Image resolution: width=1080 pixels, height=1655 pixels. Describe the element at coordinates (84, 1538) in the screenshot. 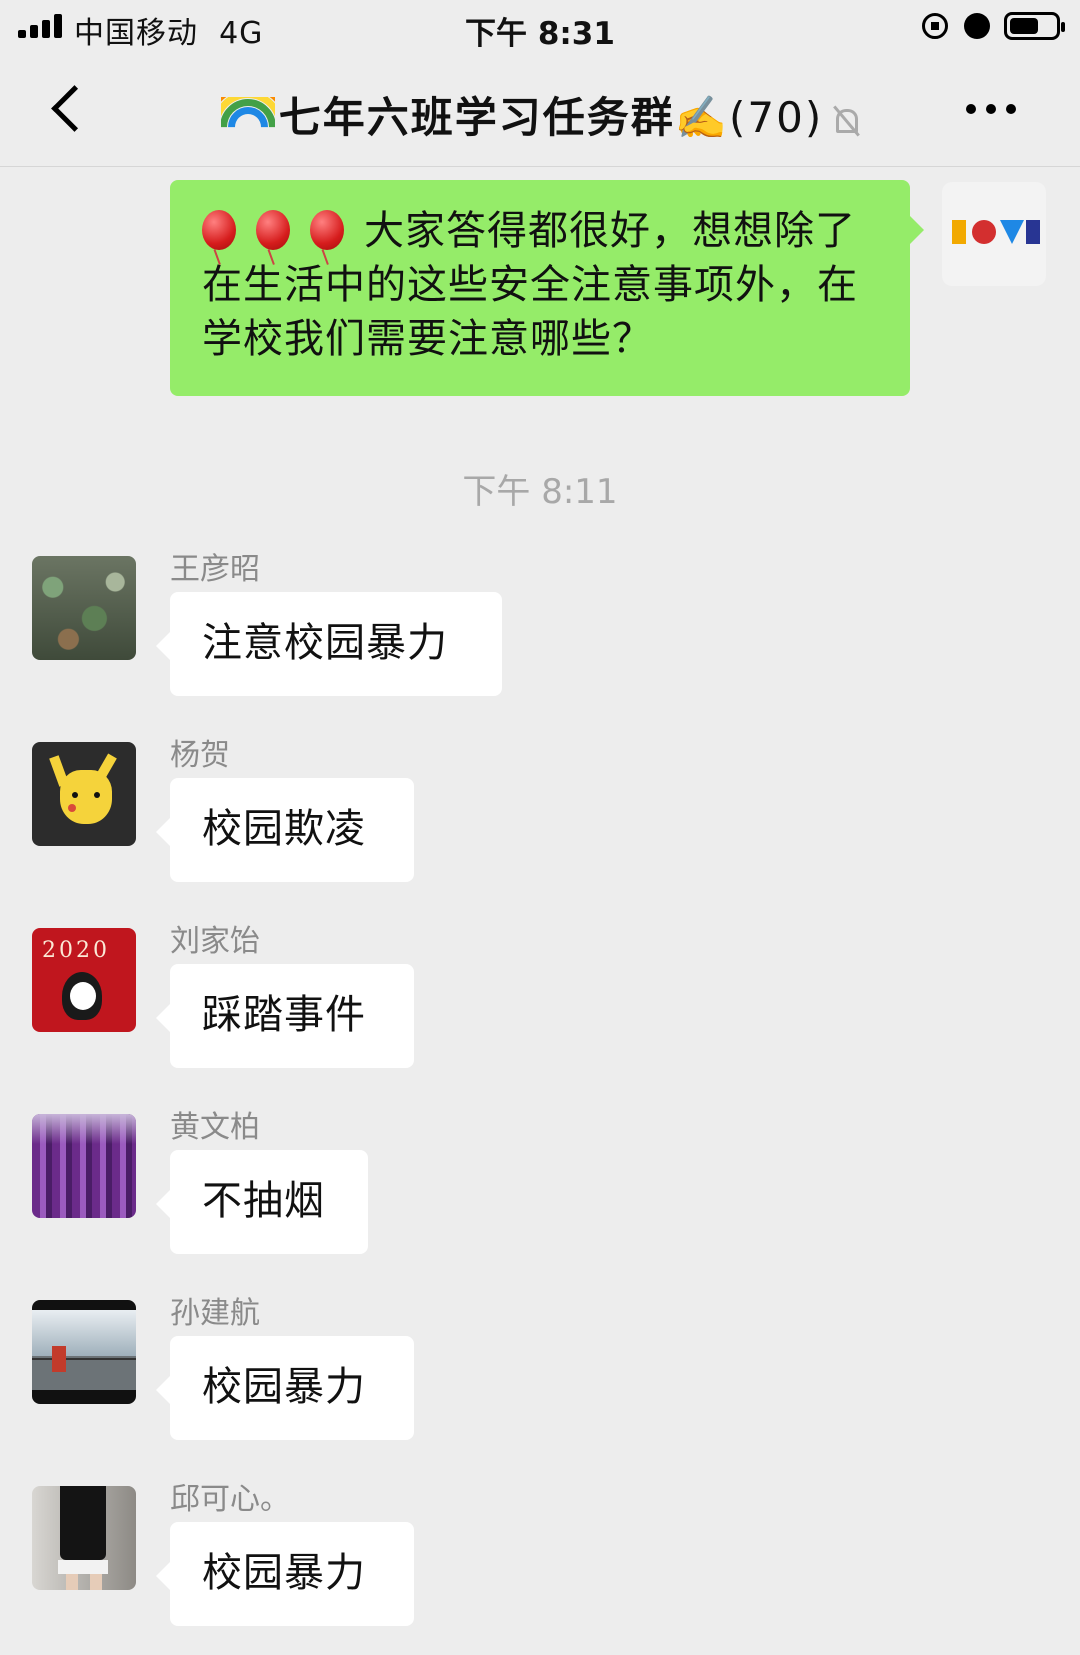

I see `avatar-qiu-kexin` at that location.